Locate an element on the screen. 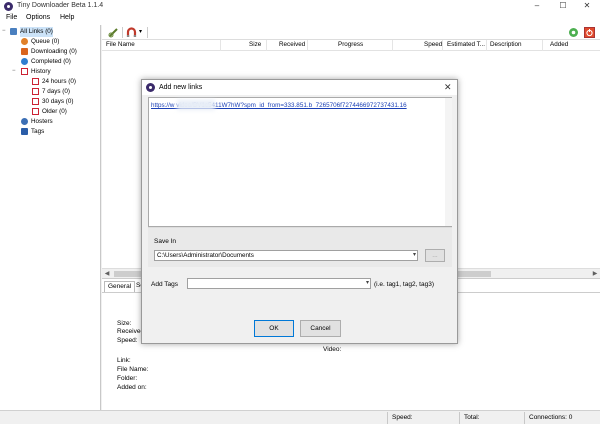 The width and height of the screenshot is (600, 424). menu-bar: File Options Help is located at coordinates (300, 19).